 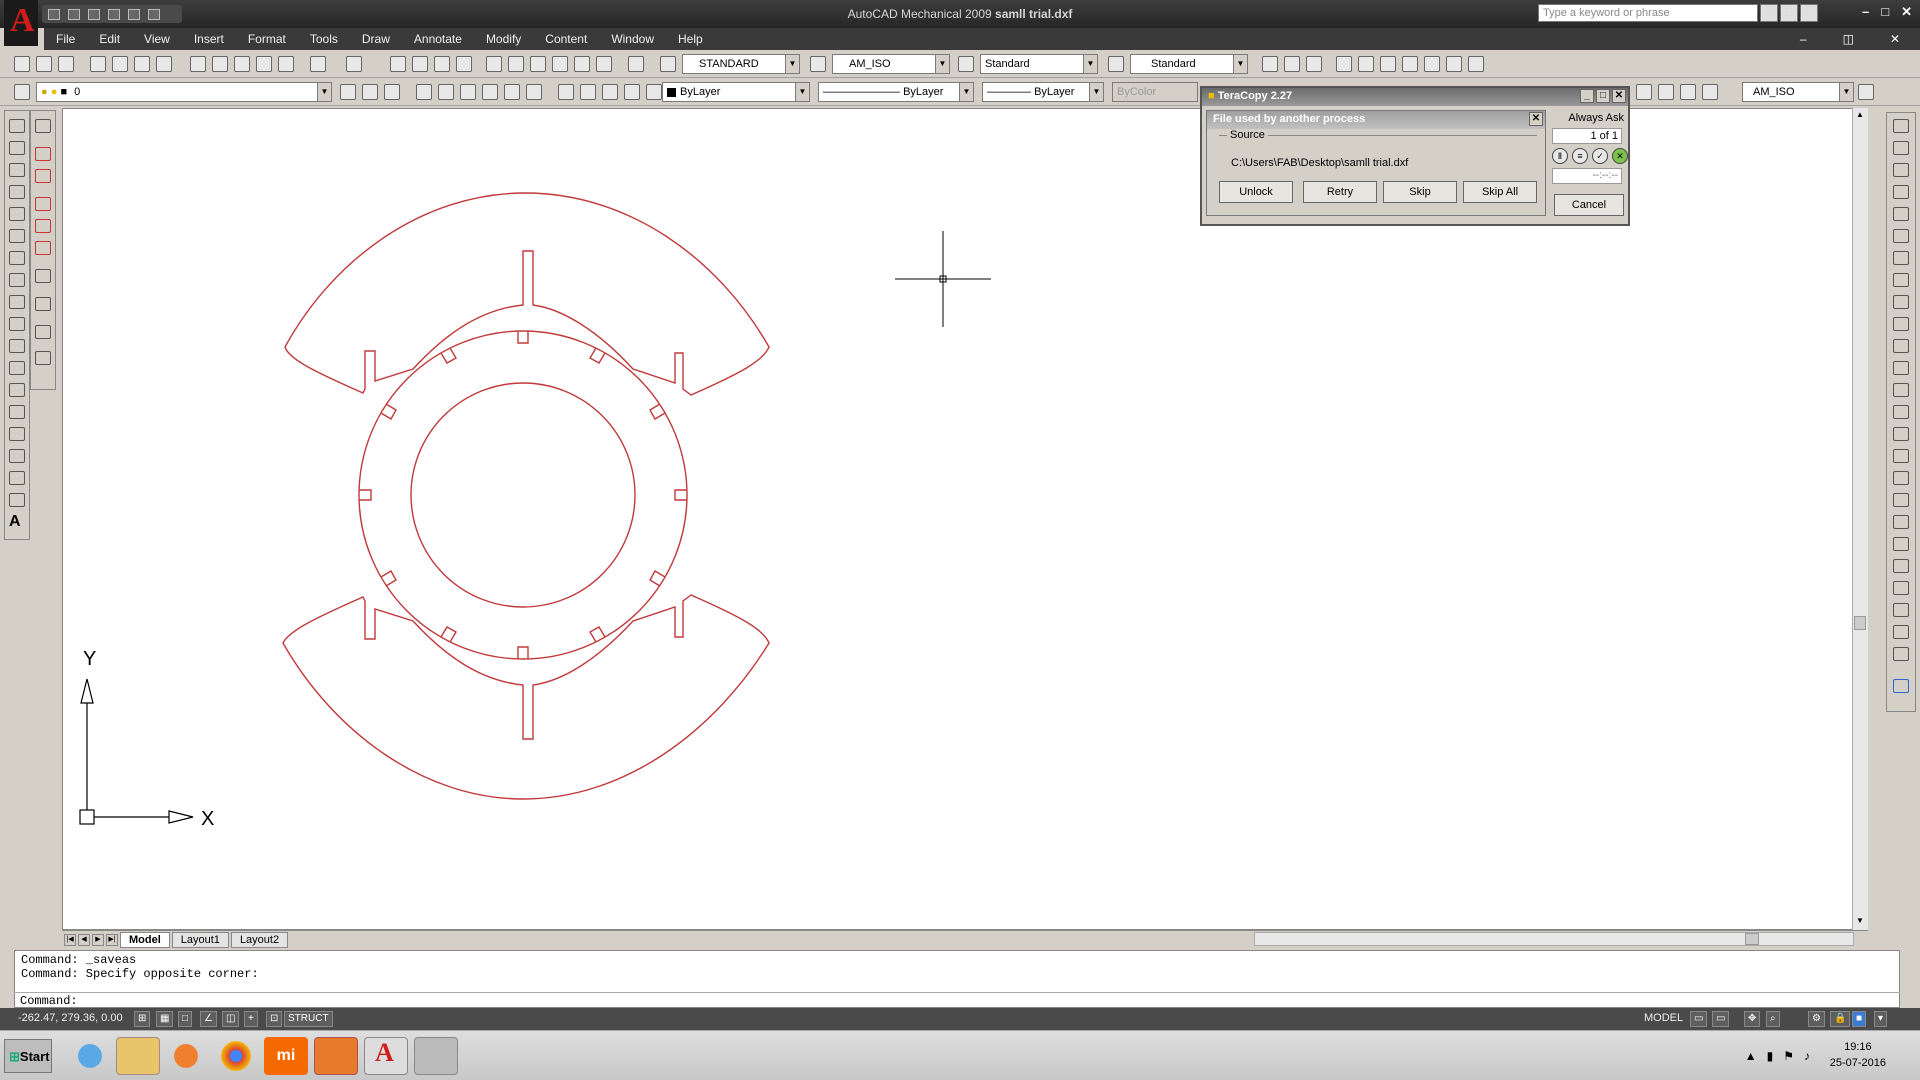 I want to click on prev-tab-icon: ◀, so click(x=84, y=939).